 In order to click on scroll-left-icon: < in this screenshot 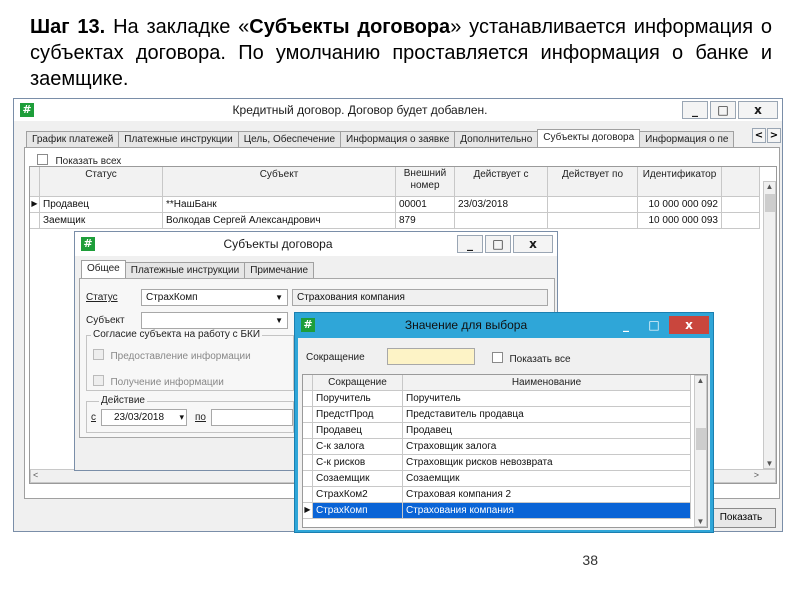, I will do `click(35, 475)`.